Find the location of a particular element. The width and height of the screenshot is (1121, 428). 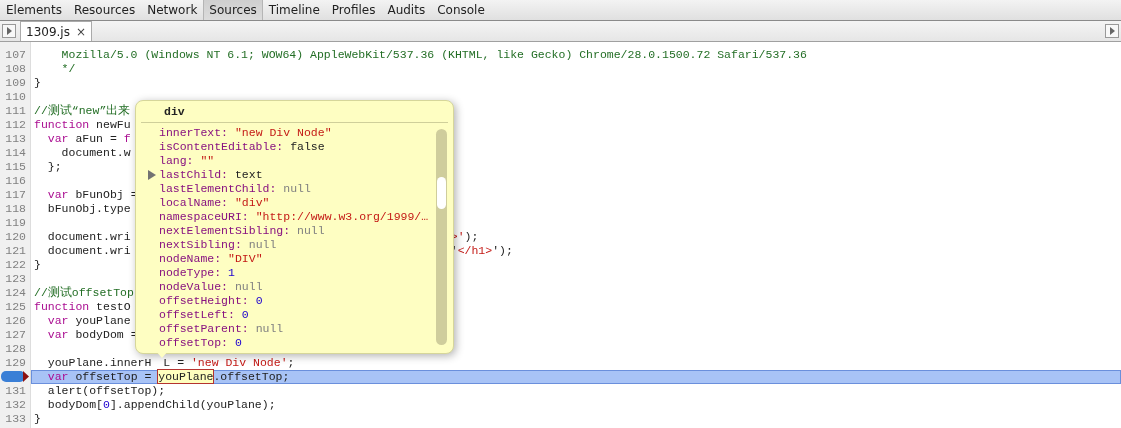

line-number: 121 is located at coordinates (15, 250).